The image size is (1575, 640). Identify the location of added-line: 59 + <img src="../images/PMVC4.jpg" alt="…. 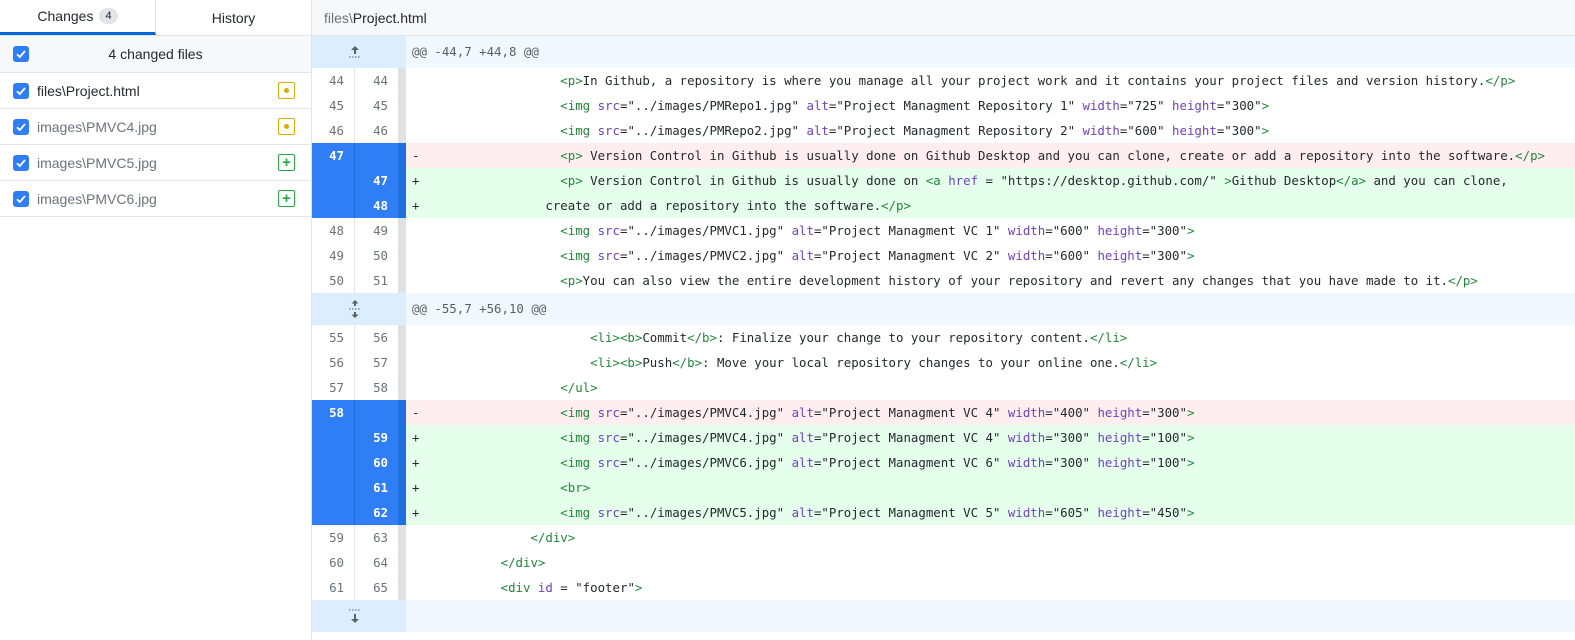
(943, 437).